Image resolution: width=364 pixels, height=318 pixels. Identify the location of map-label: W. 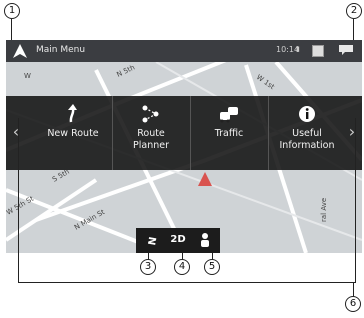
(27, 76).